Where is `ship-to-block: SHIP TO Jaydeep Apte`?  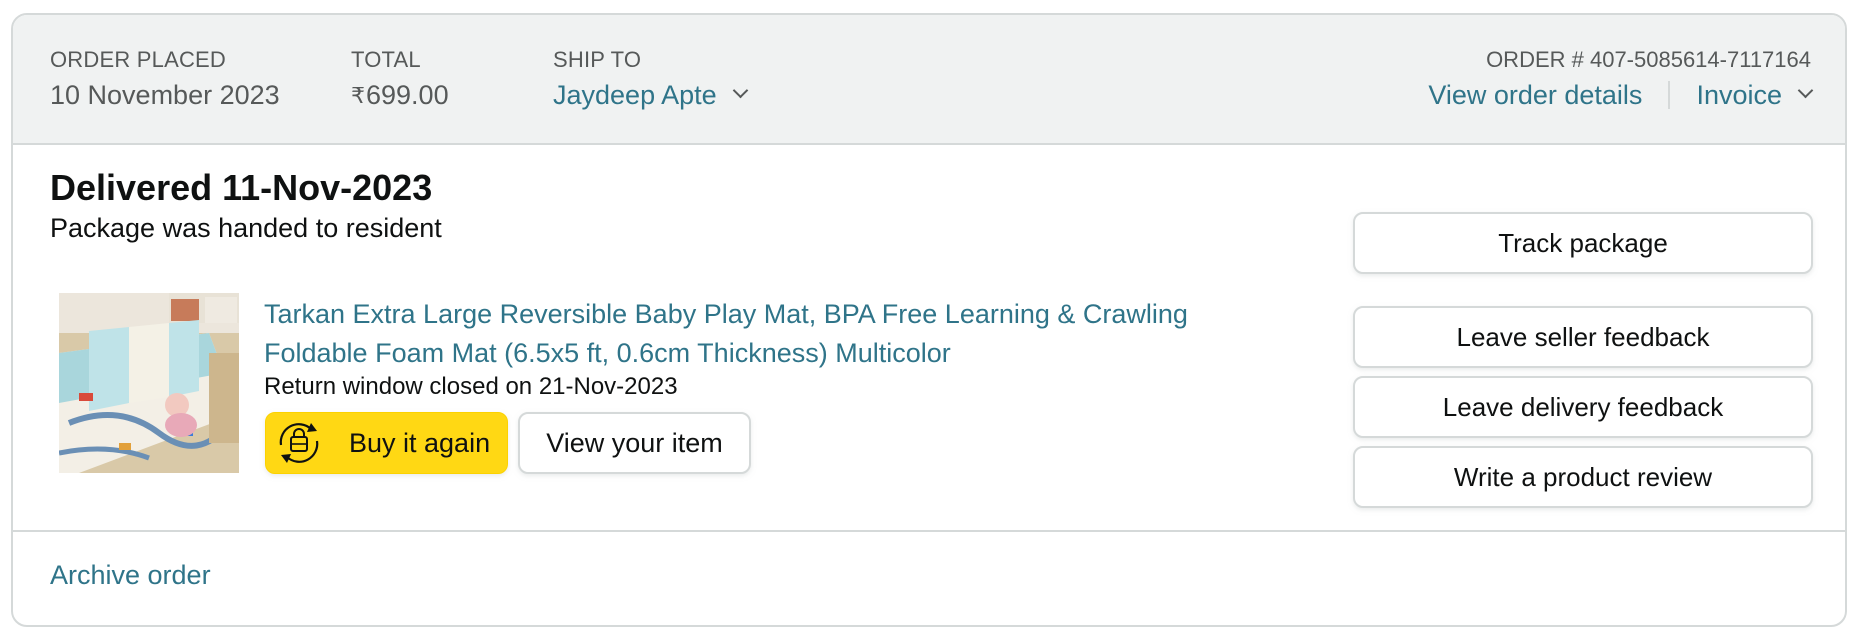 ship-to-block: SHIP TO Jaydeep Apte is located at coordinates (650, 80).